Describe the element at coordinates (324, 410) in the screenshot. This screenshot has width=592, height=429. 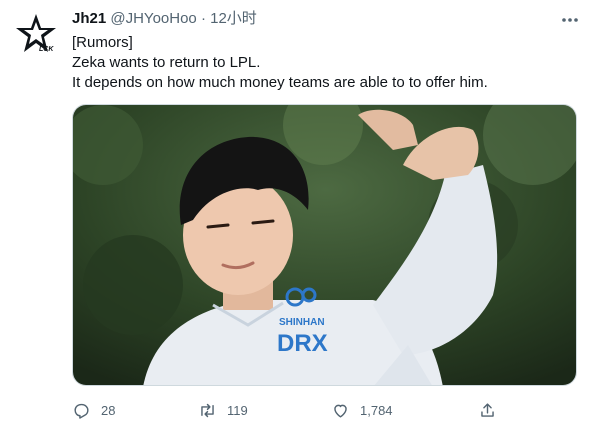
I see `tweet-actions: 28 119 1,784` at that location.